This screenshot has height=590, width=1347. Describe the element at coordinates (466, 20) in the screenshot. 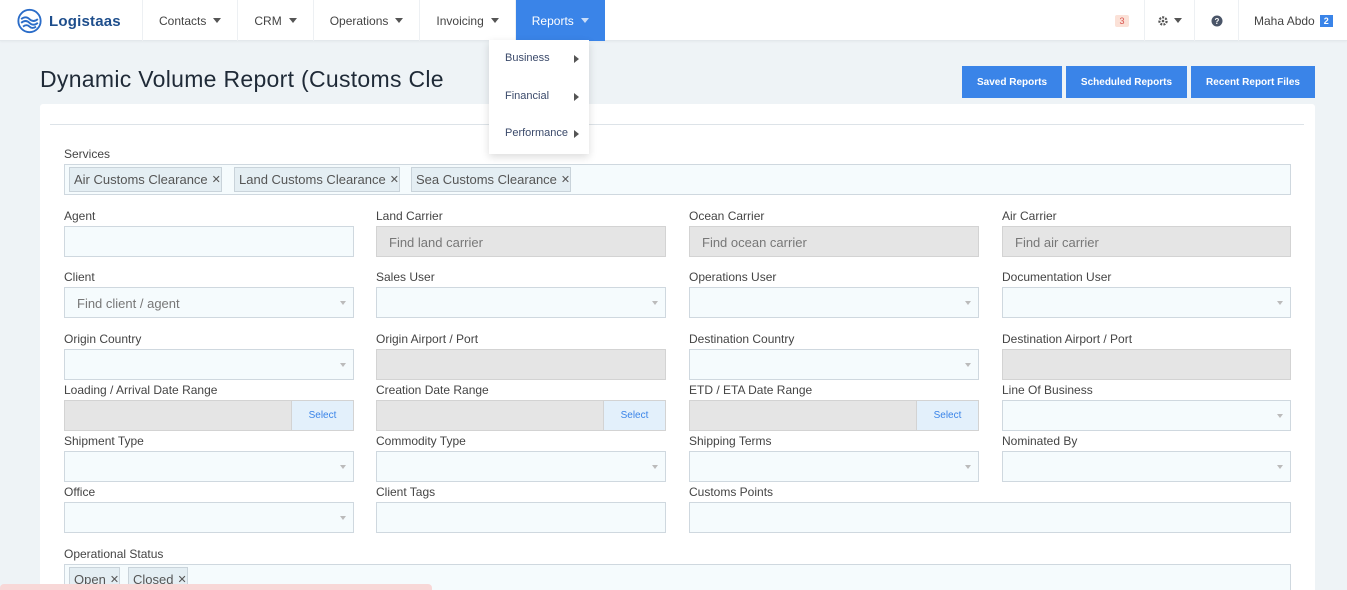

I see `nav-invoicing: Invoicing` at that location.